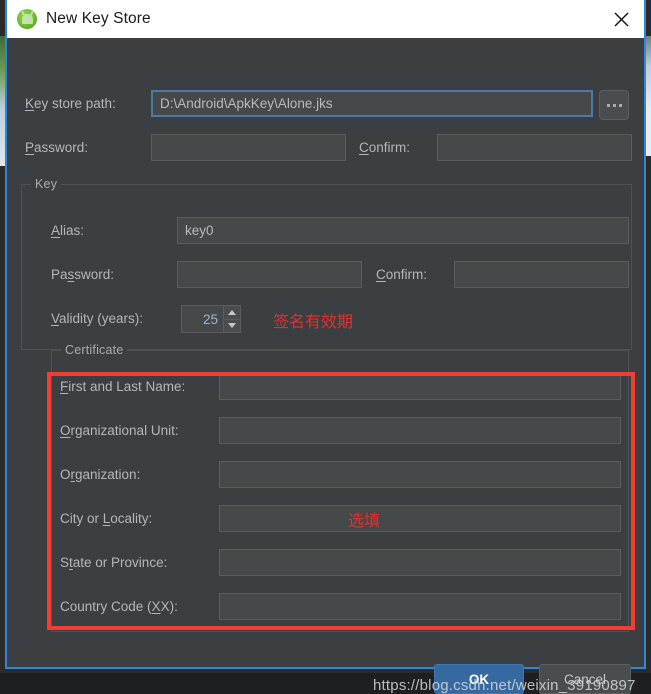 Image resolution: width=651 pixels, height=694 pixels. What do you see at coordinates (534, 147) in the screenshot?
I see `keystore-confirm-input` at bounding box center [534, 147].